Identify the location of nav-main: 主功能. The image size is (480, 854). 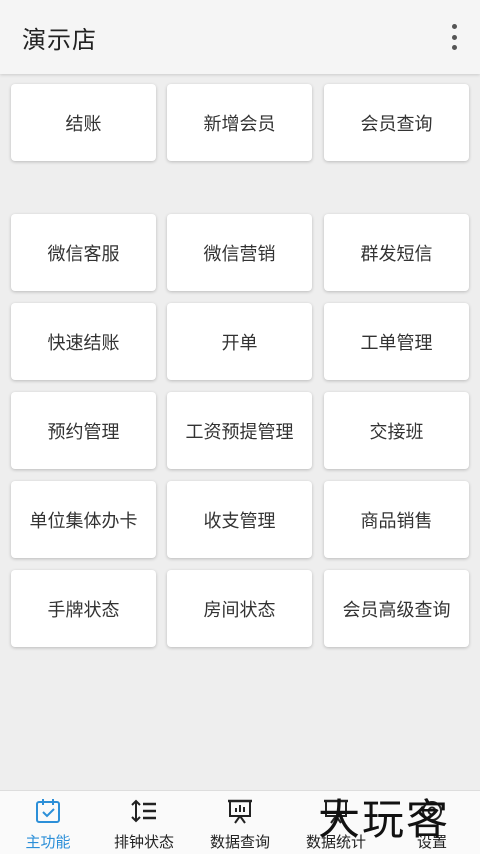
(48, 822).